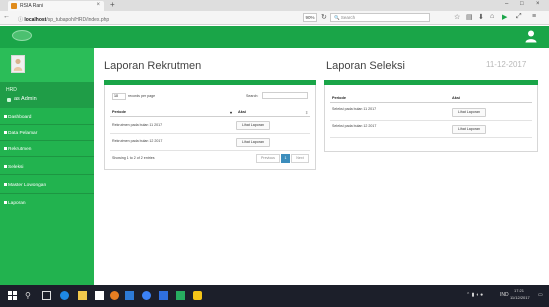 The image size is (549, 307). I want to click on sidebar-item-data-pelamar: Data Pelamar, so click(20, 134).